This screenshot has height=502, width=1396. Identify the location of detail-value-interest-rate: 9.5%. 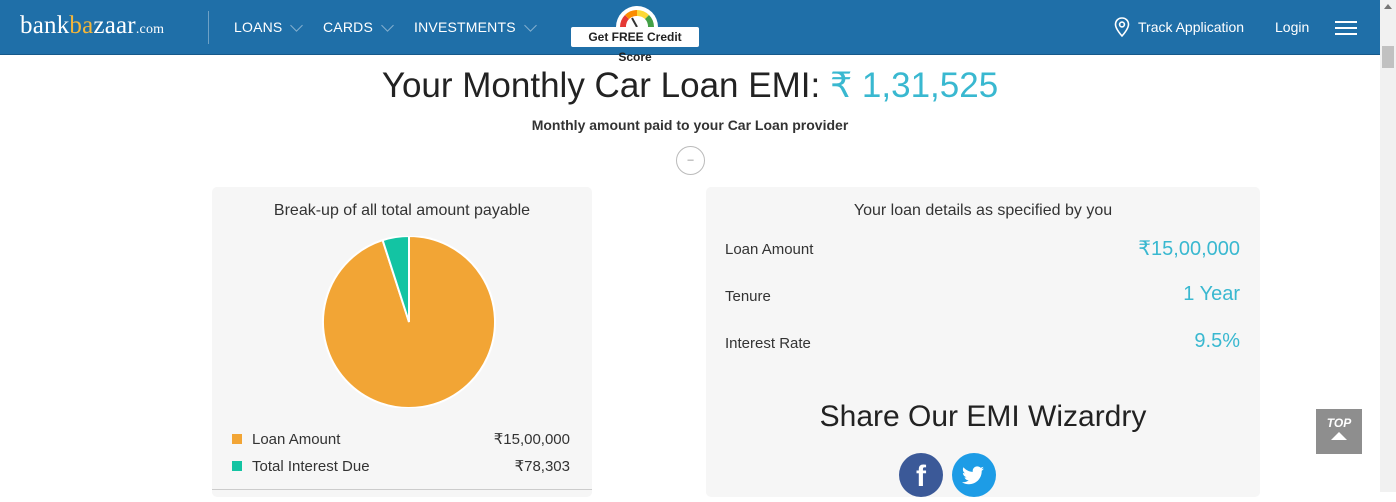
(1217, 341).